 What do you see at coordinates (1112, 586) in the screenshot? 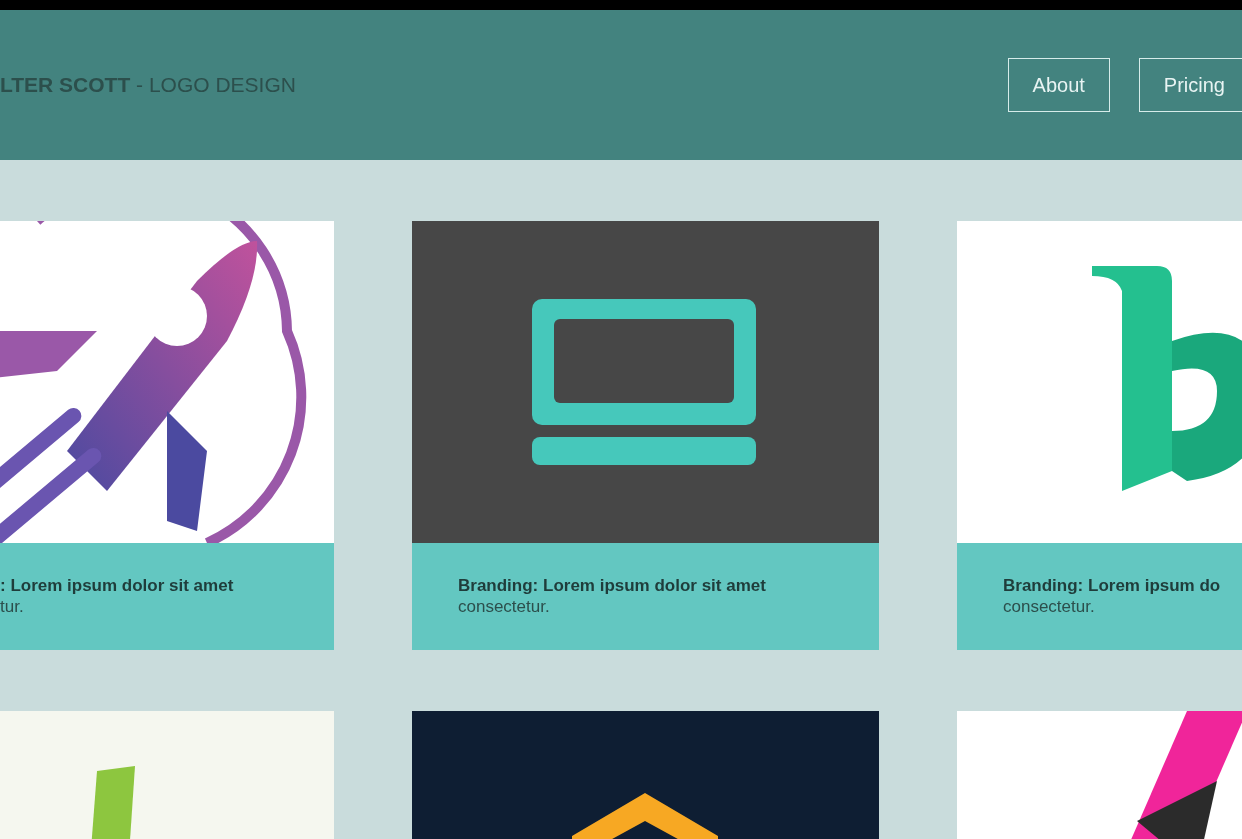
I see `card-title: Branding: Lorem ipsum do` at bounding box center [1112, 586].